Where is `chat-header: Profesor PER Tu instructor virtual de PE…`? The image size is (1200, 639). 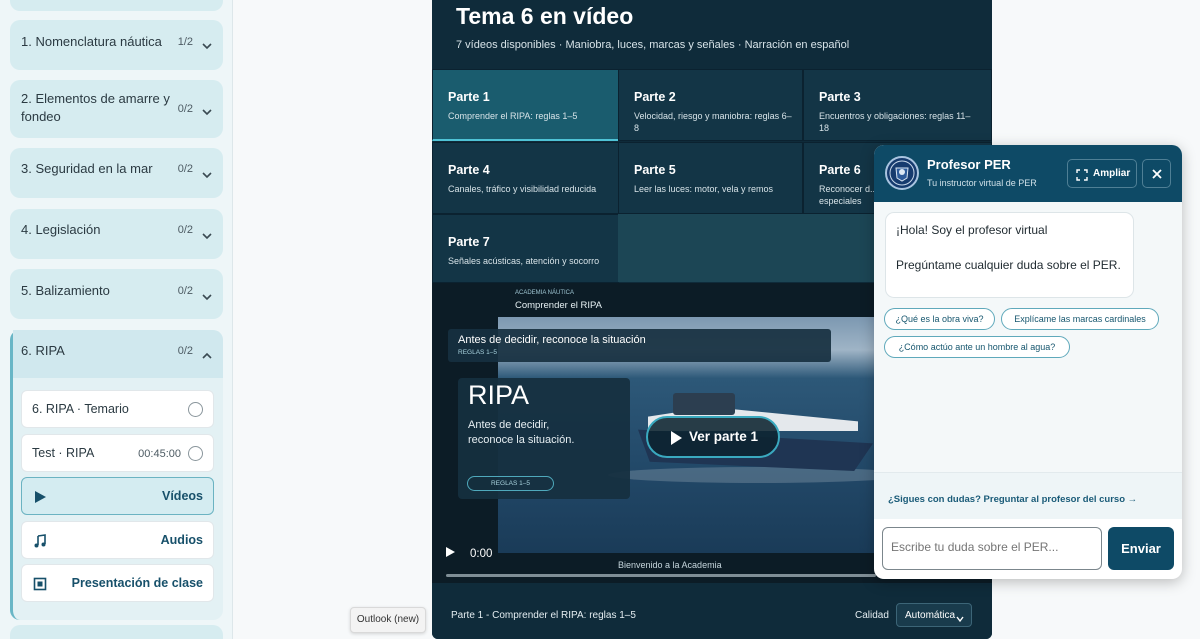 chat-header: Profesor PER Tu instructor virtual de PE… is located at coordinates (1028, 173).